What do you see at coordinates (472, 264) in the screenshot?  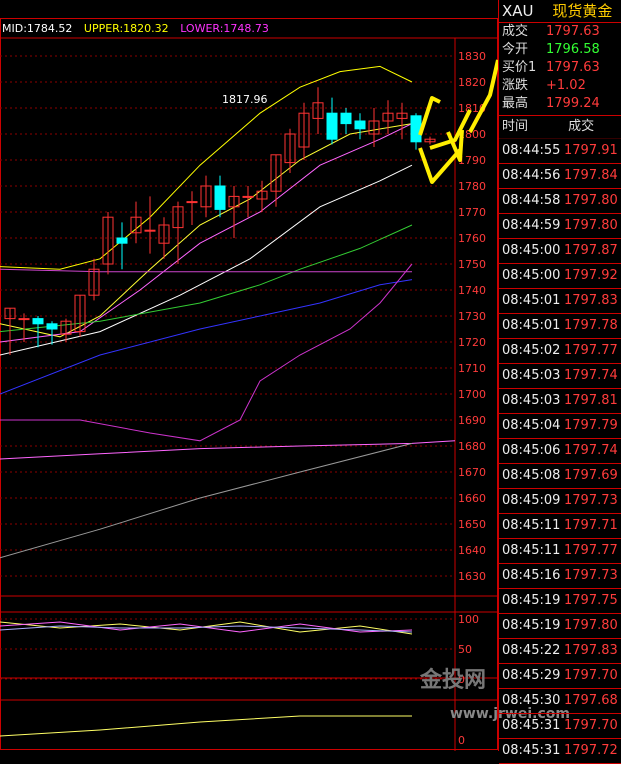 I see `axis-tick-label: 1750` at bounding box center [472, 264].